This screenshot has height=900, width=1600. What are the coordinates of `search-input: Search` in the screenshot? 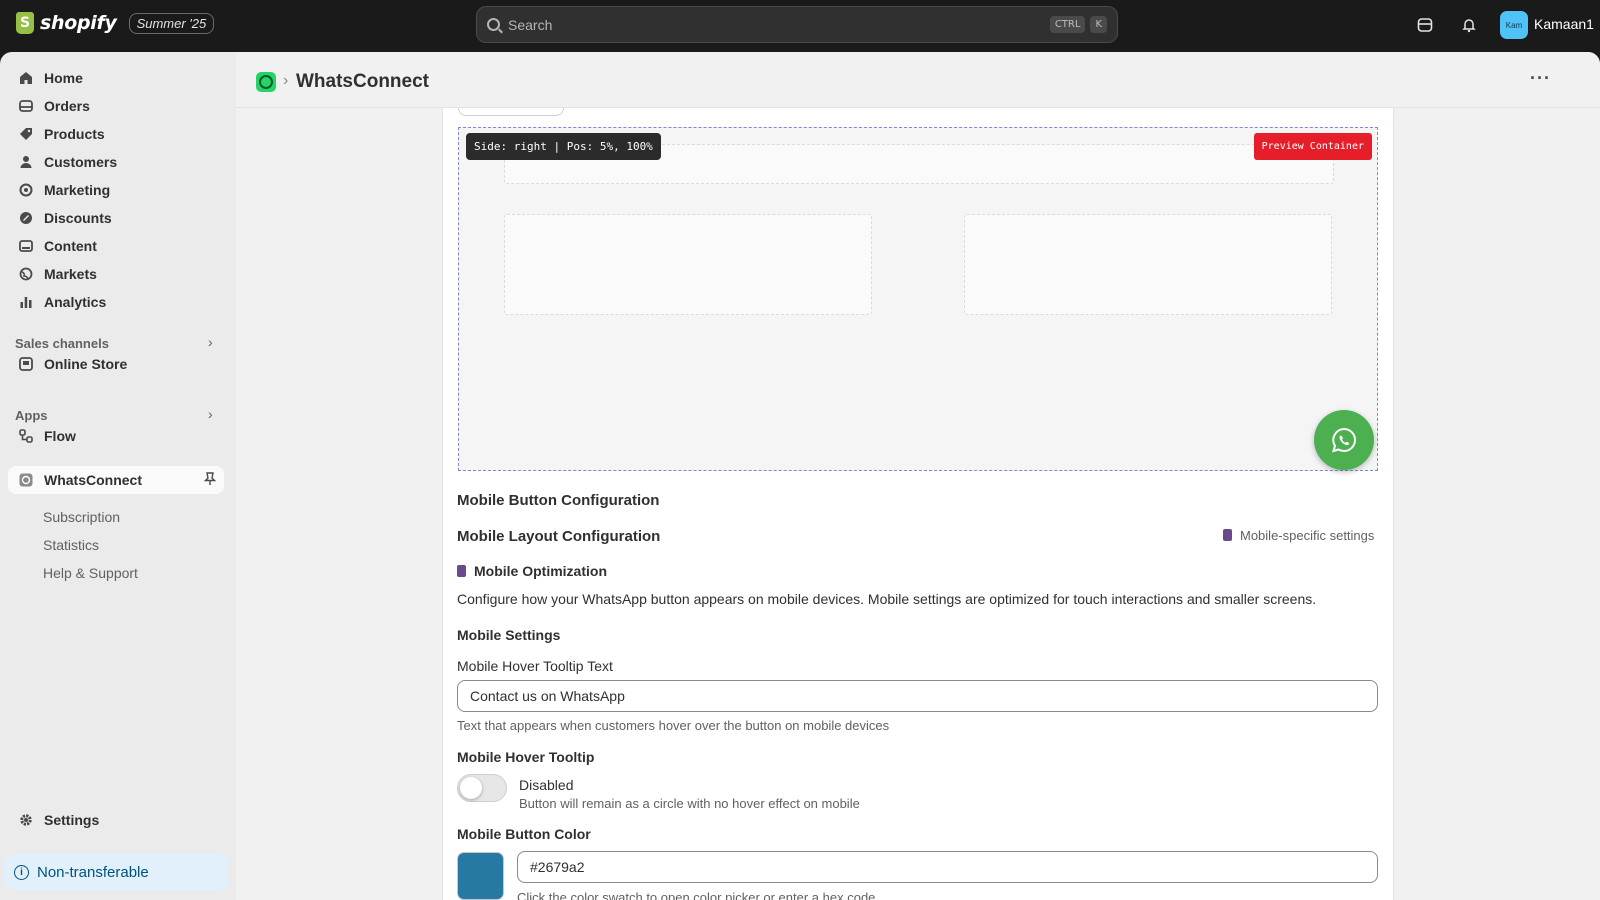 It's located at (776, 25).